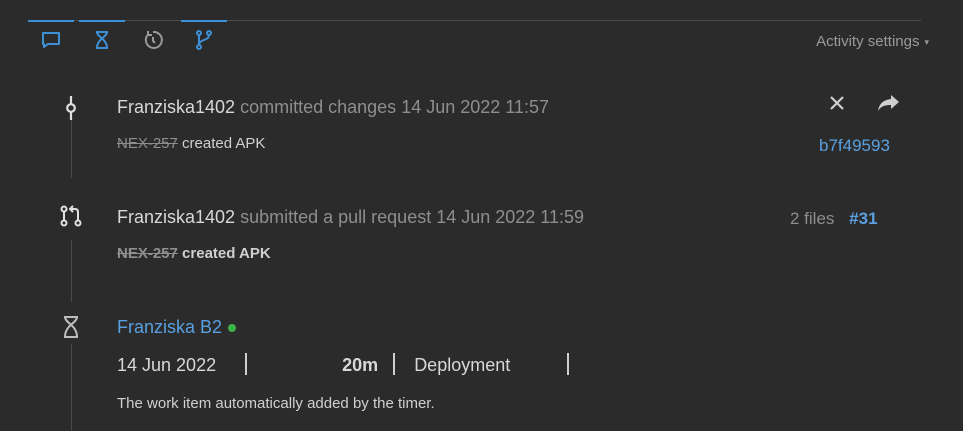  What do you see at coordinates (510, 217) in the screenshot?
I see `pr-datetime: 14 Jun 2022 11:59` at bounding box center [510, 217].